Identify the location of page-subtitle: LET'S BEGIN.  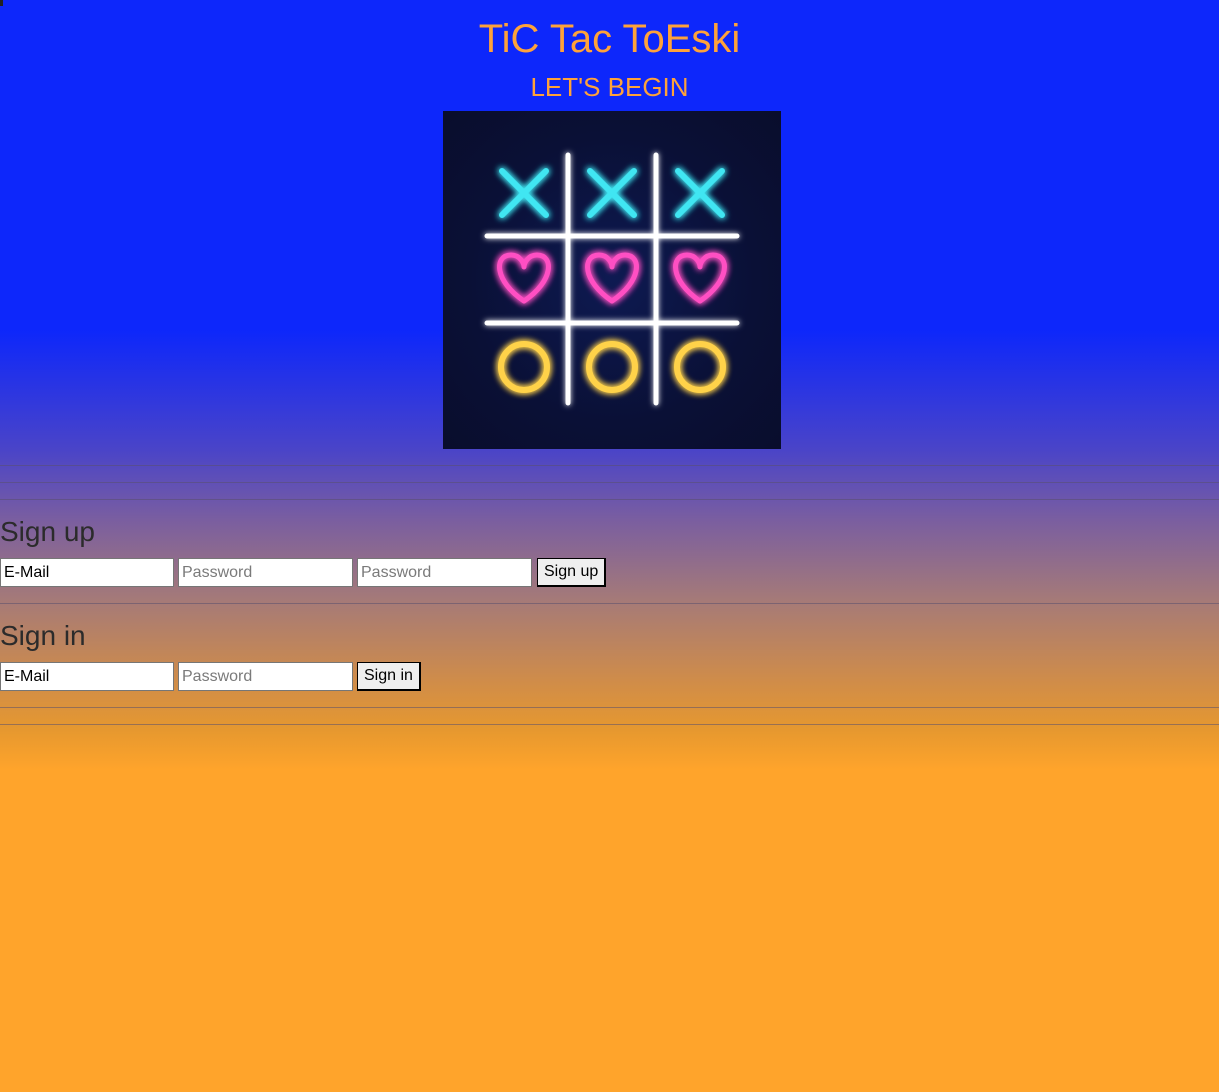
(609, 87).